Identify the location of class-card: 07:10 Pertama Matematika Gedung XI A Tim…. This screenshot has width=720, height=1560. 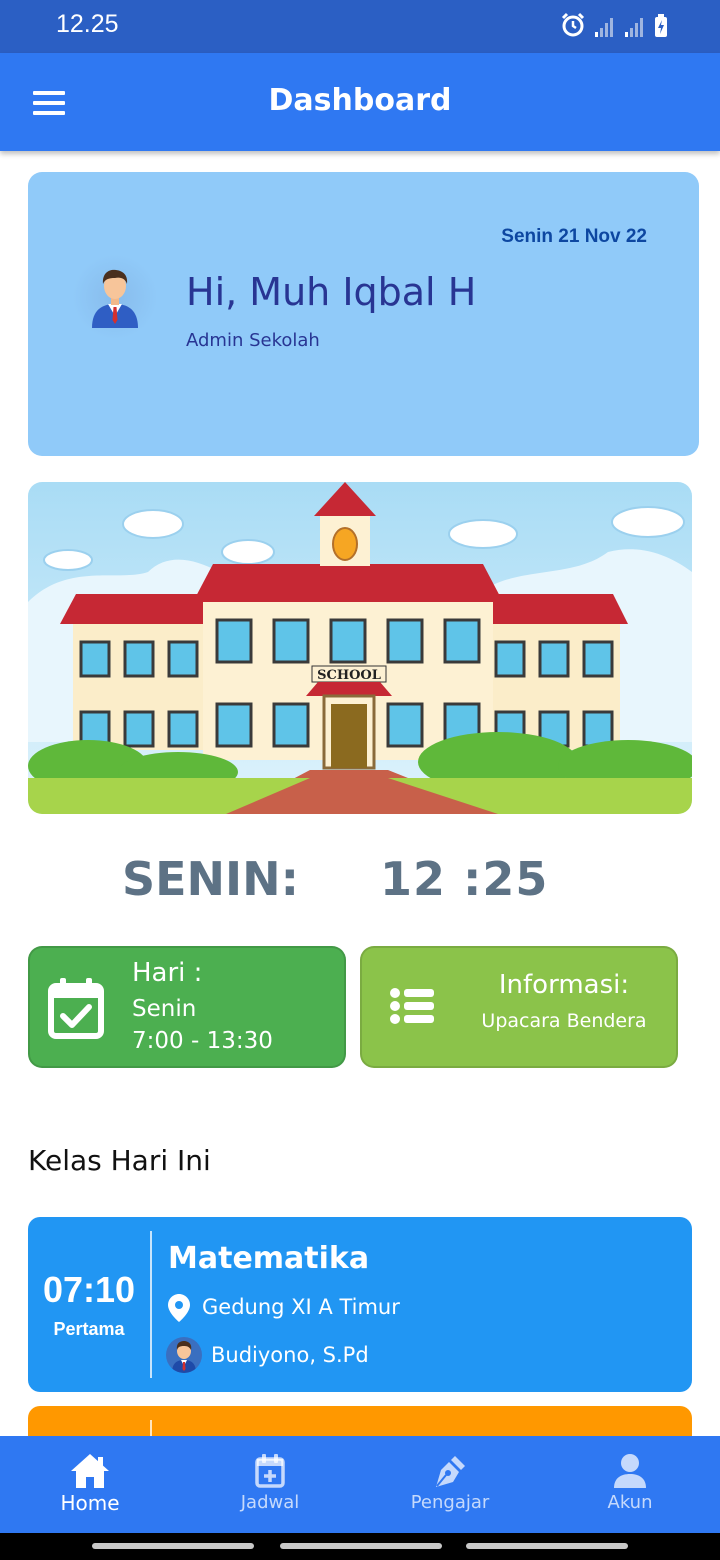
(360, 1304).